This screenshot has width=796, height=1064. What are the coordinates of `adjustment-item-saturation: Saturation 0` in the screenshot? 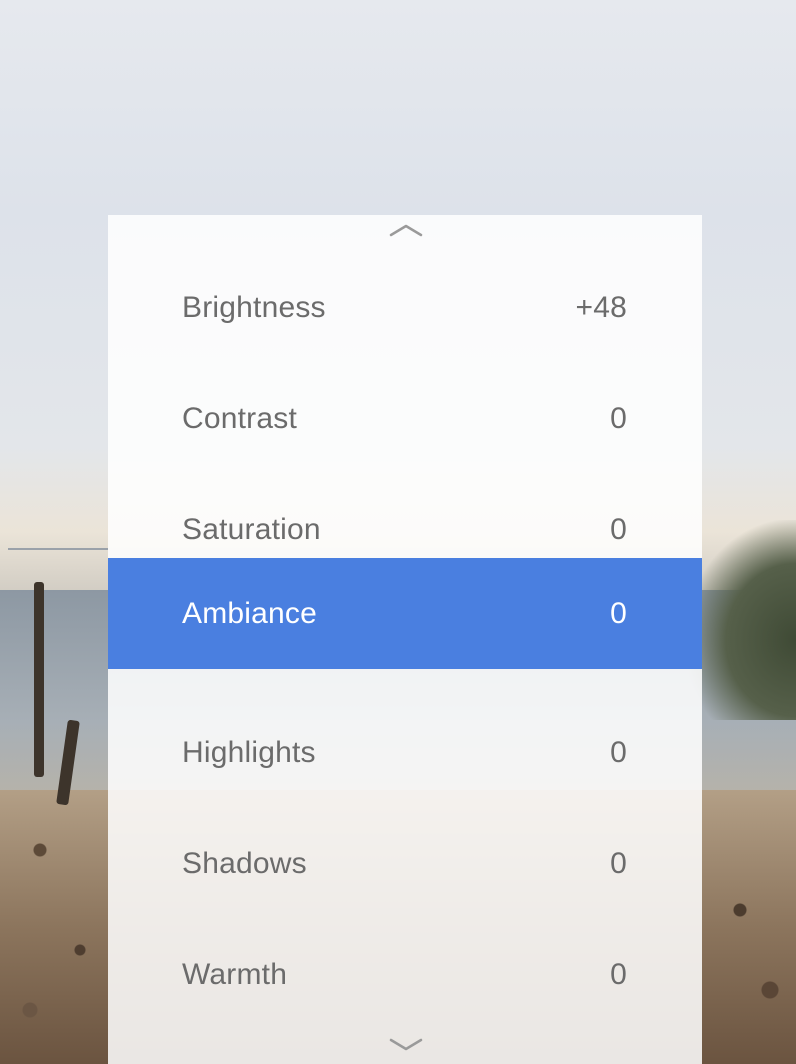 It's located at (405, 530).